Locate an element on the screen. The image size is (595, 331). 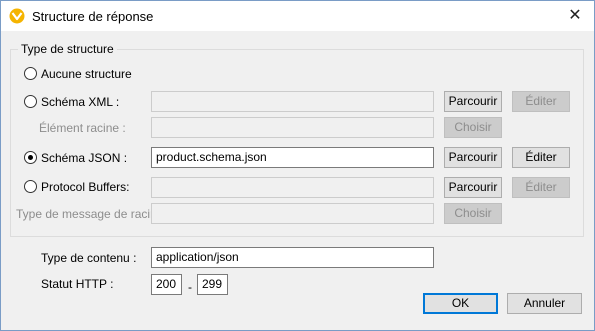
radio-json-schema is located at coordinates (30, 157).